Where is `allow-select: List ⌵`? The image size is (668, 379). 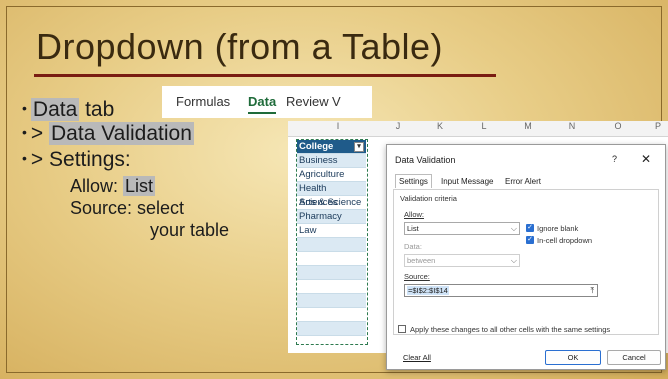
allow-select: List ⌵ is located at coordinates (462, 228).